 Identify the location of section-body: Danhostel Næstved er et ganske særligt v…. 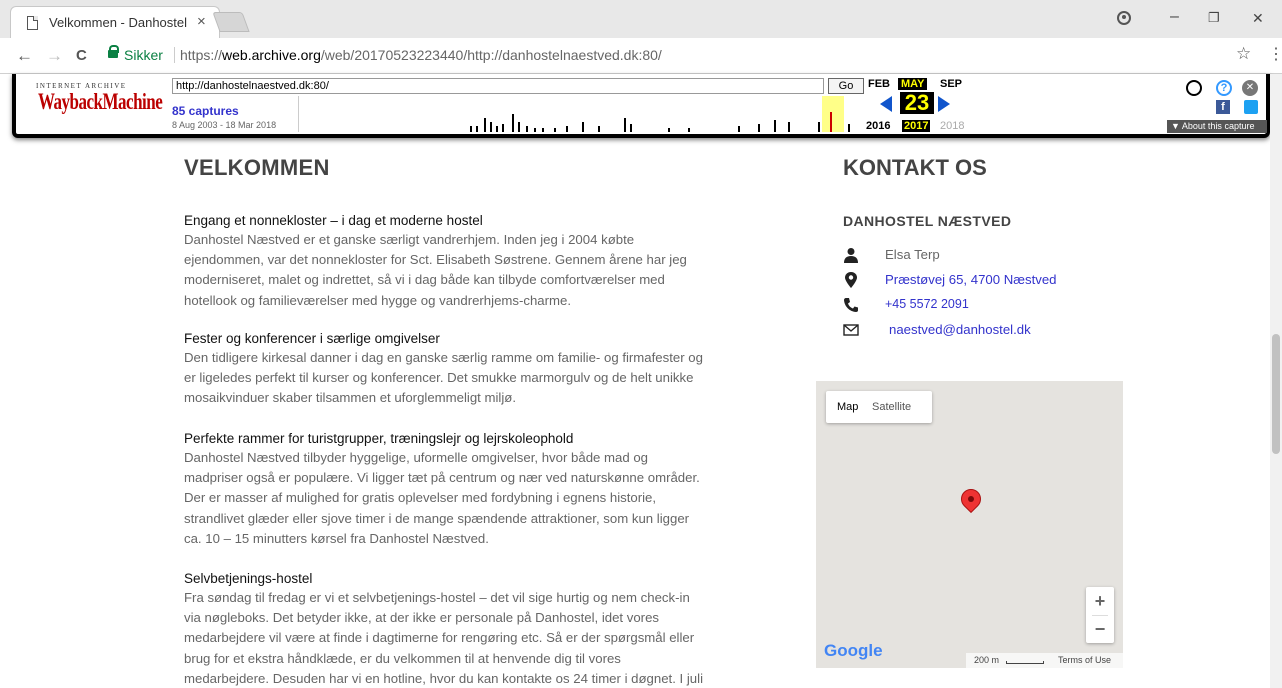
(479, 270).